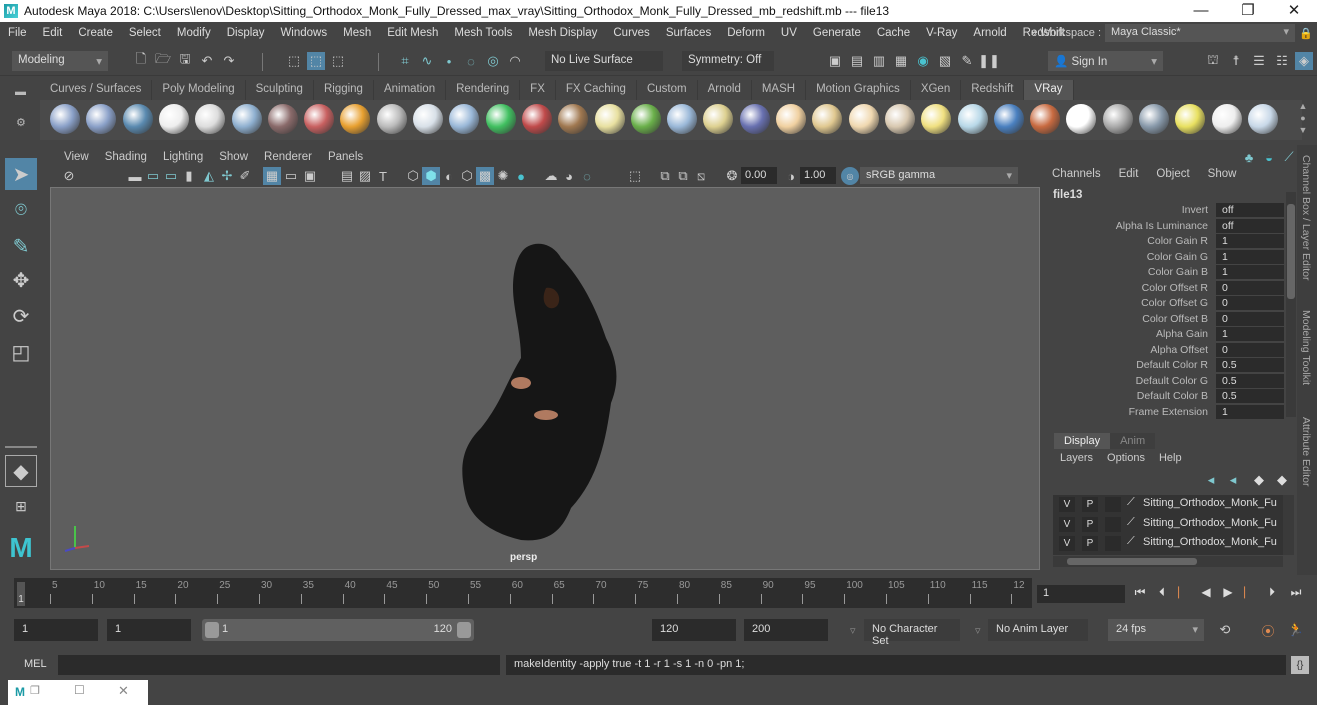  What do you see at coordinates (20, 92) in the screenshot?
I see `shelf-menu-icon: ▬` at bounding box center [20, 92].